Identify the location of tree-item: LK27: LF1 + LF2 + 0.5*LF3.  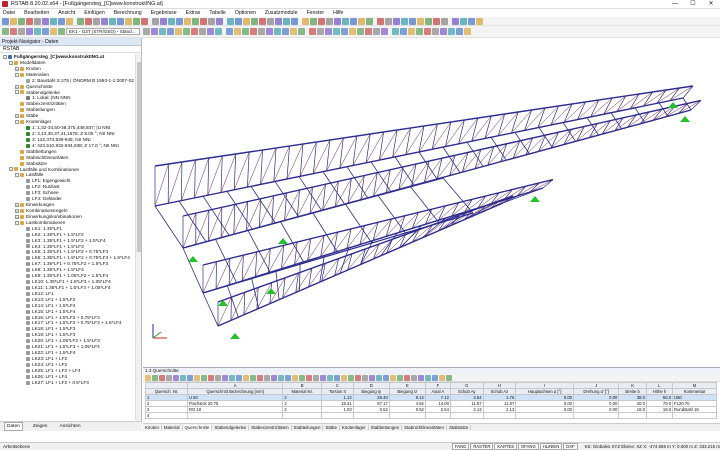
(67, 383).